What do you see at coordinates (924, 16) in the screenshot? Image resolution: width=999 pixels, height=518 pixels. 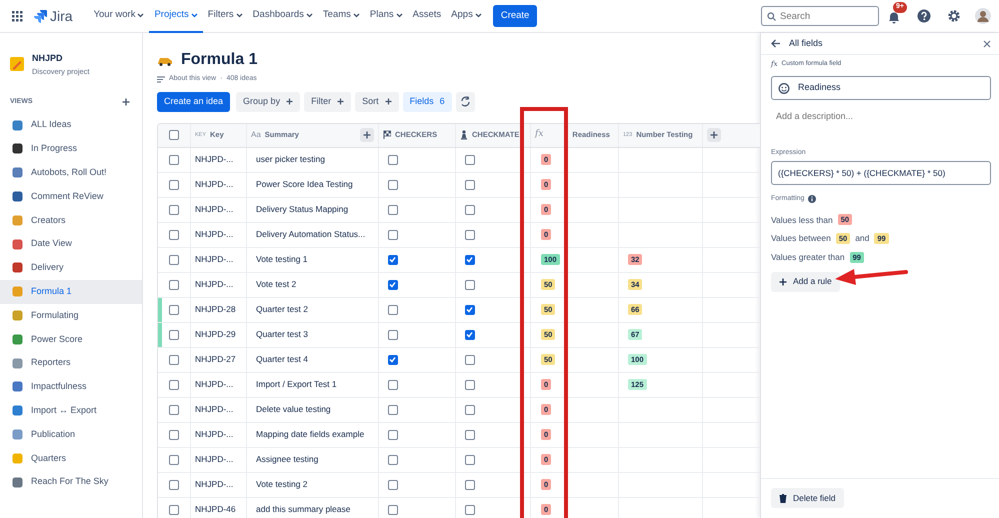 I see `help-icon` at bounding box center [924, 16].